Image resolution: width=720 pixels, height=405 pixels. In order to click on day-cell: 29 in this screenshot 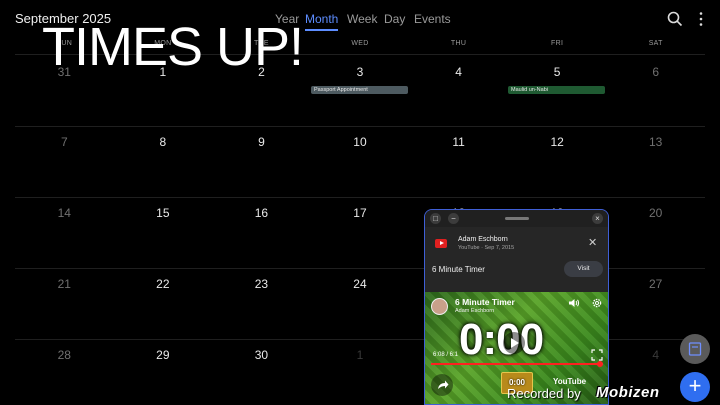, I will do `click(163, 355)`.